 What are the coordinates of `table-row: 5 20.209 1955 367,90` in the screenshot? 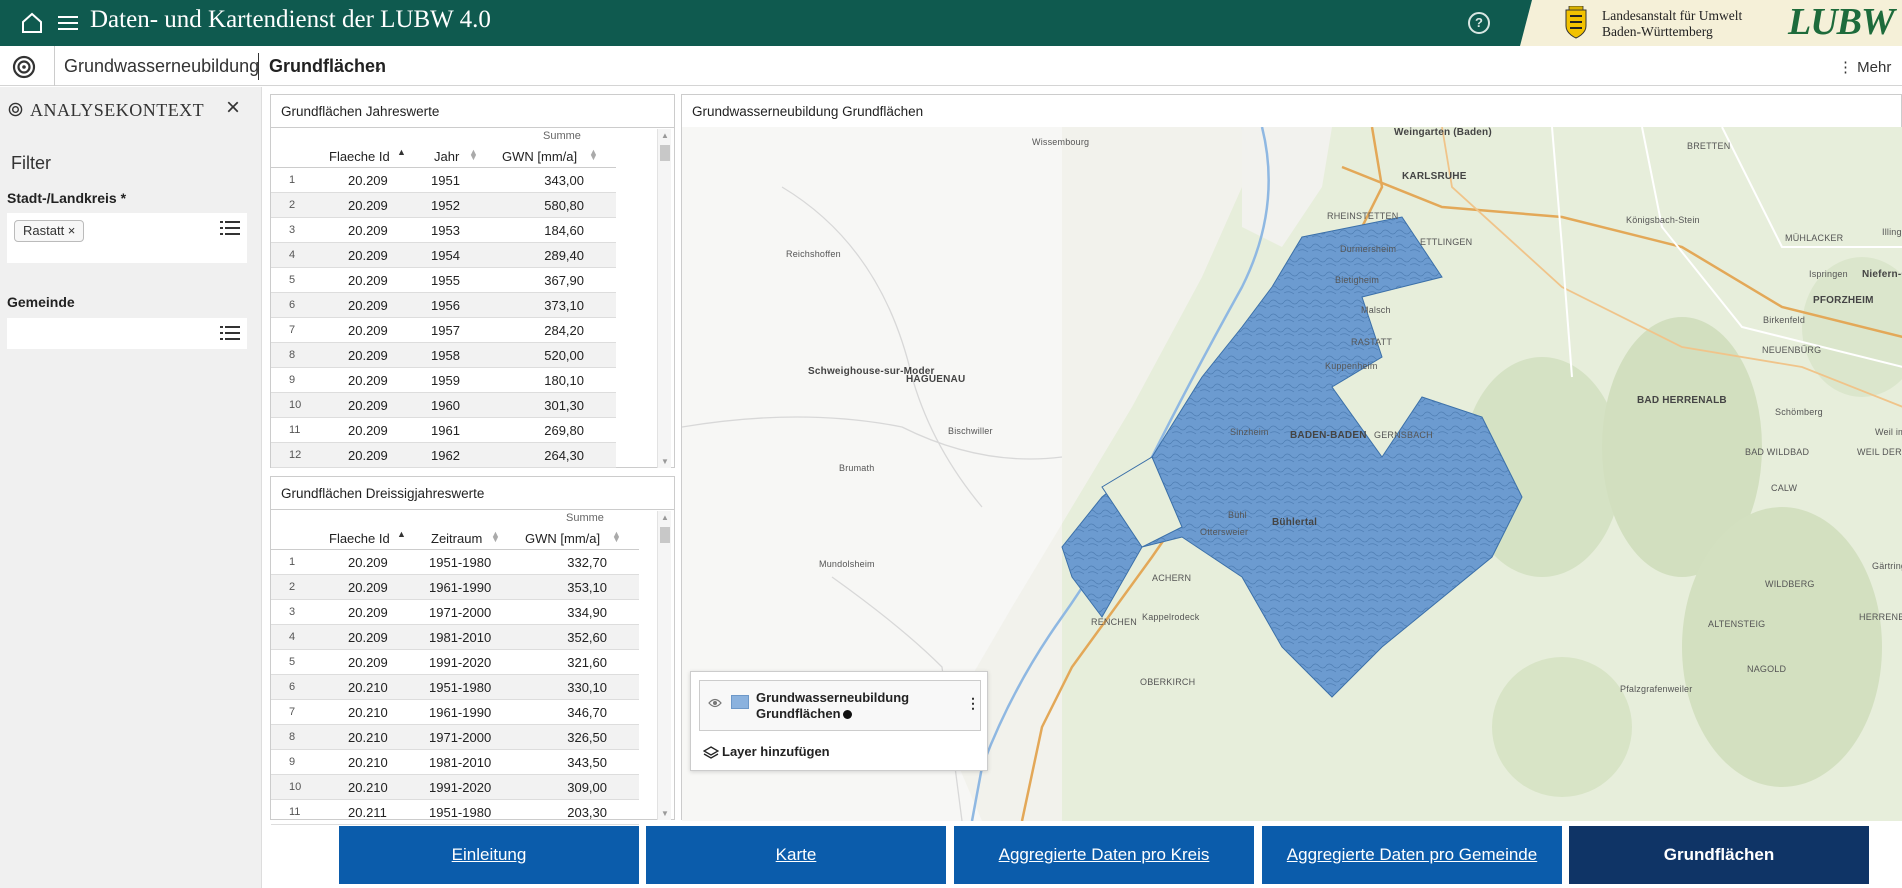 It's located at (443, 280).